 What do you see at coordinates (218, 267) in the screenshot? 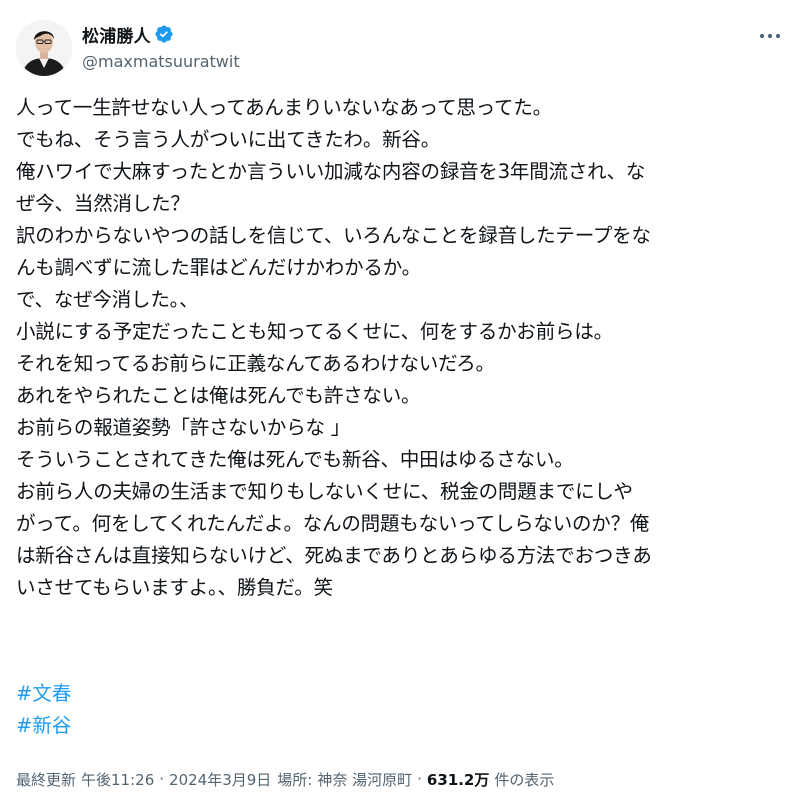
I see `post-text-line: んも調べずに流した罪はどんだけかわかるか。` at bounding box center [218, 267].